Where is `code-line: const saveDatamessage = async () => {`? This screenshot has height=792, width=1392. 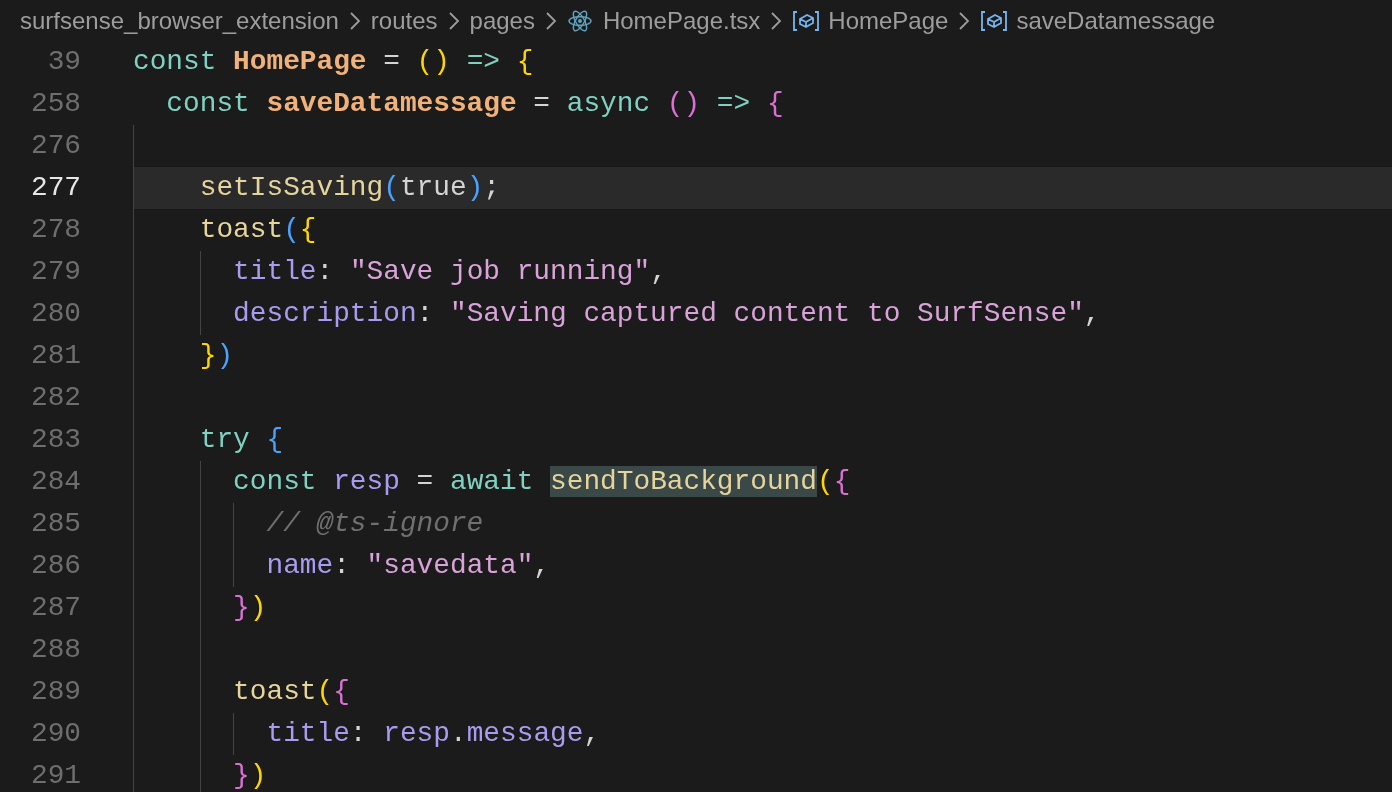 code-line: const saveDatamessage = async () => { is located at coordinates (474, 103).